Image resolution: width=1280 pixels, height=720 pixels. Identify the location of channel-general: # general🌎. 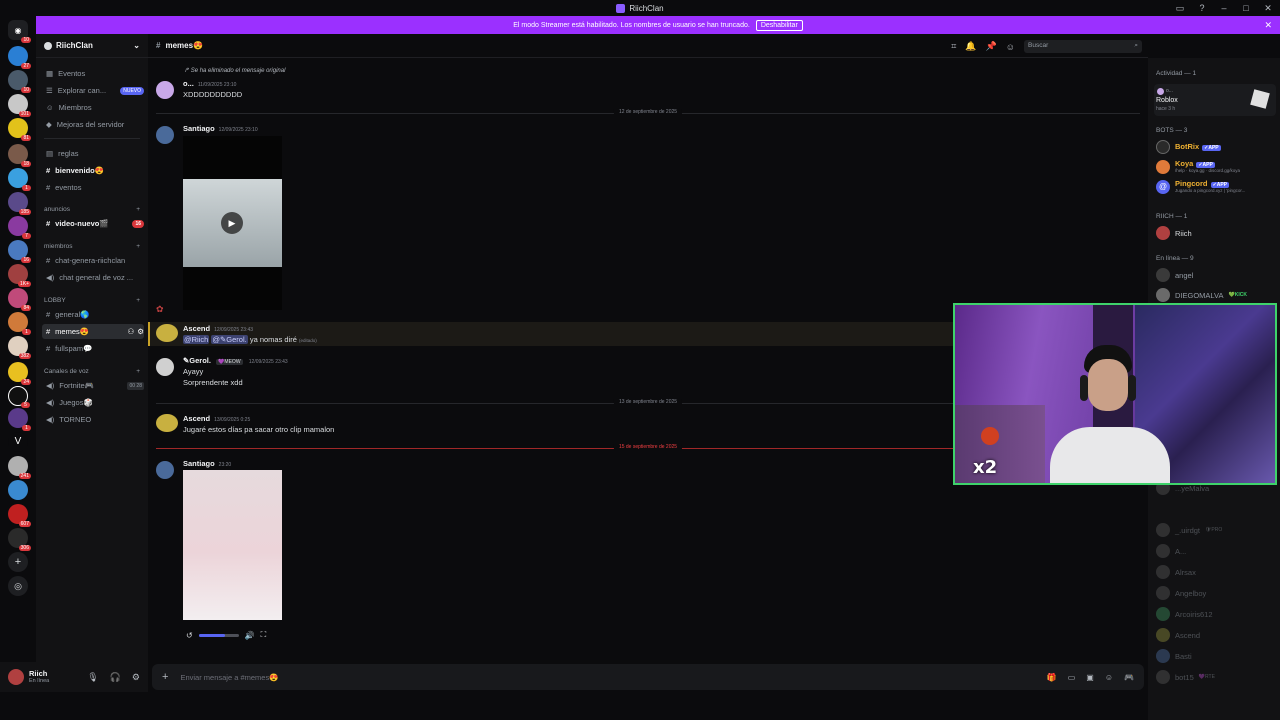
(93, 314).